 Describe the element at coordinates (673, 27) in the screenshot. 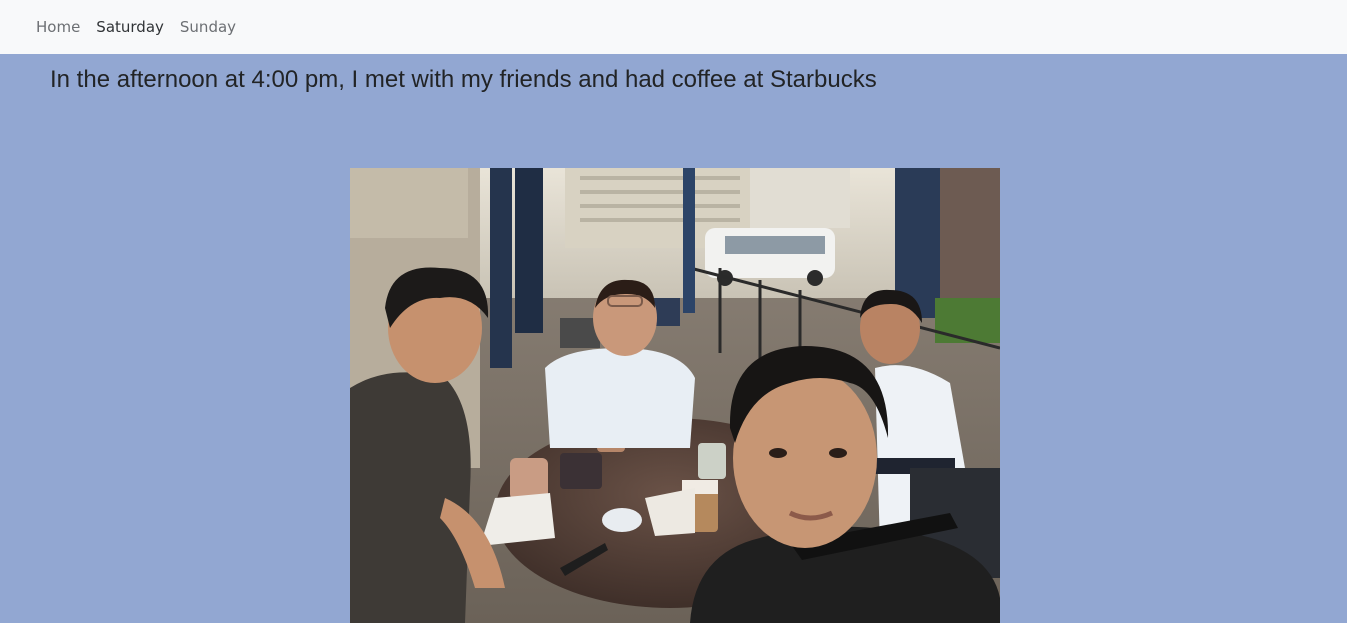

I see `navbar: Home Saturday Sunday` at that location.